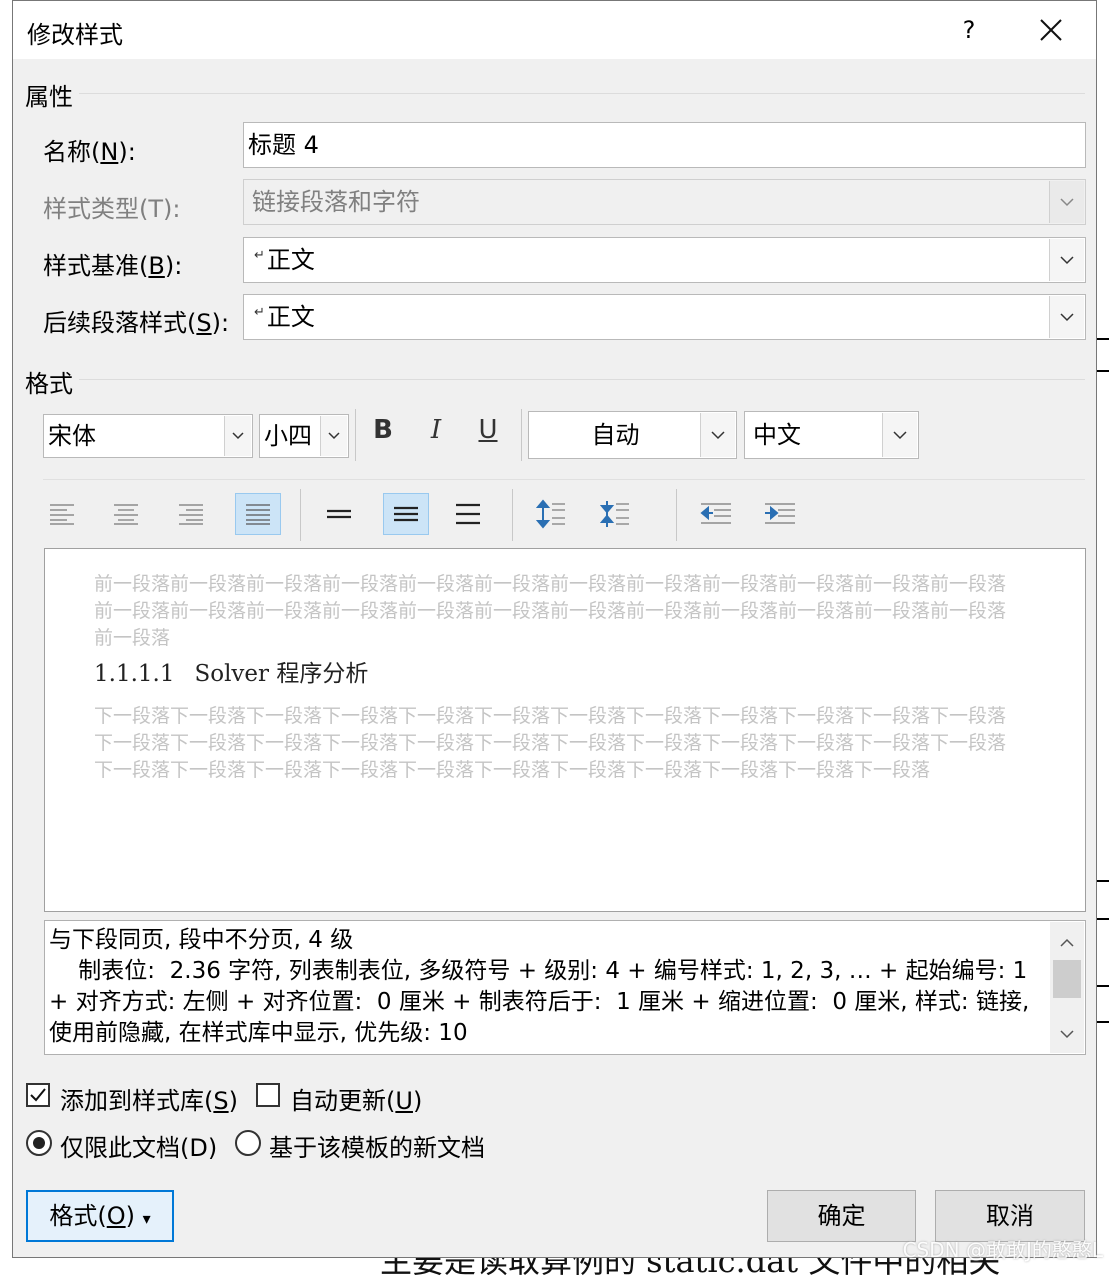  Describe the element at coordinates (136, 323) in the screenshot. I see `following-style-label: 后续段落样式(S):` at that location.